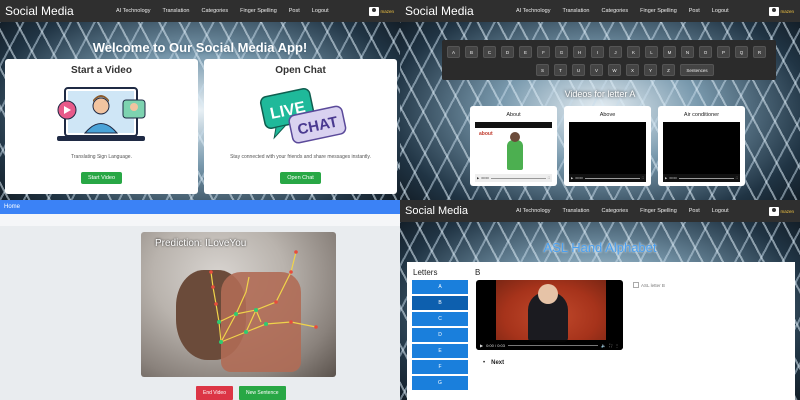 The height and width of the screenshot is (400, 800). What do you see at coordinates (723, 52) in the screenshot?
I see `letter-key-p: P` at bounding box center [723, 52].